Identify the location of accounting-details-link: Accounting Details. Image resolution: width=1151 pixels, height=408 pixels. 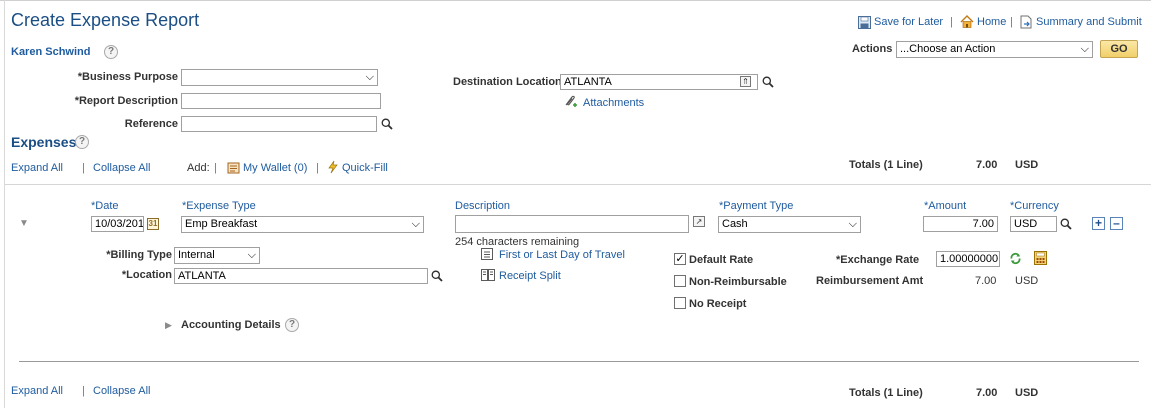
(231, 325).